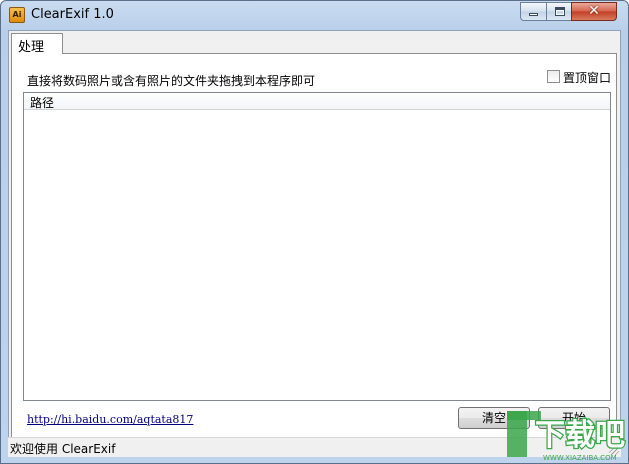 The image size is (629, 464). Describe the element at coordinates (314, 15) in the screenshot. I see `title-bar: Ai ClearExif 1.0 ✕` at that location.